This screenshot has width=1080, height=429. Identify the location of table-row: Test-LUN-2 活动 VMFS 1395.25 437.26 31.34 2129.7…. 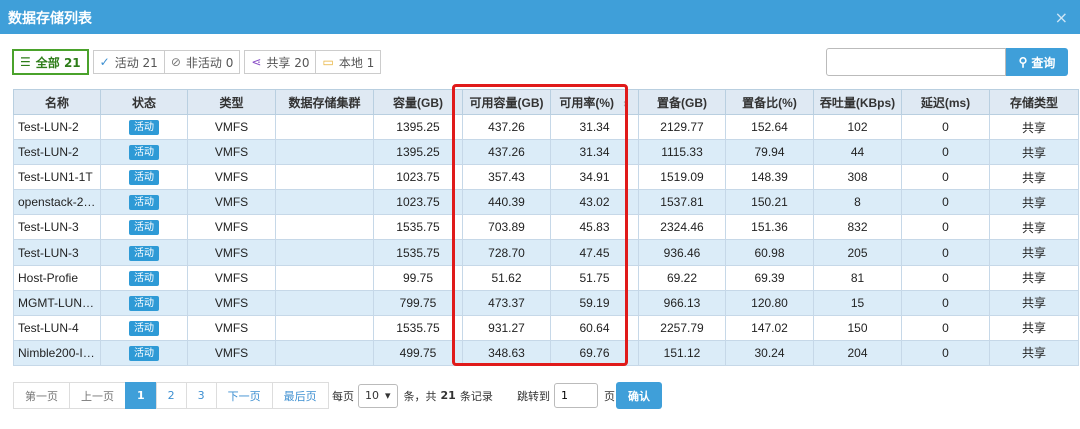
(546, 127).